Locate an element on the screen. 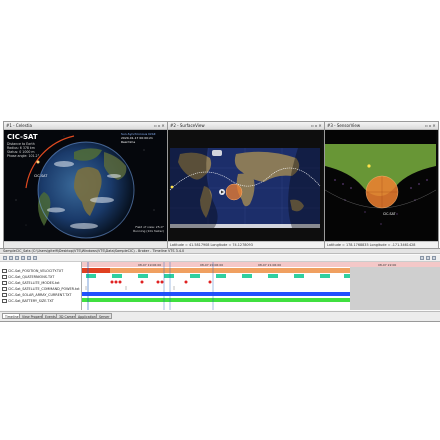 This screenshot has width=440, height=440. step-forward-button is located at coordinates (29, 258).